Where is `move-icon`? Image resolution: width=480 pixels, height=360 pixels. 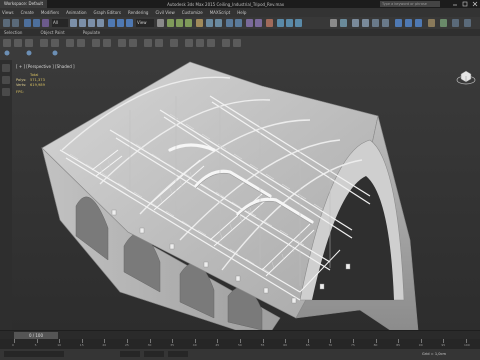 move-icon is located at coordinates (111, 23).